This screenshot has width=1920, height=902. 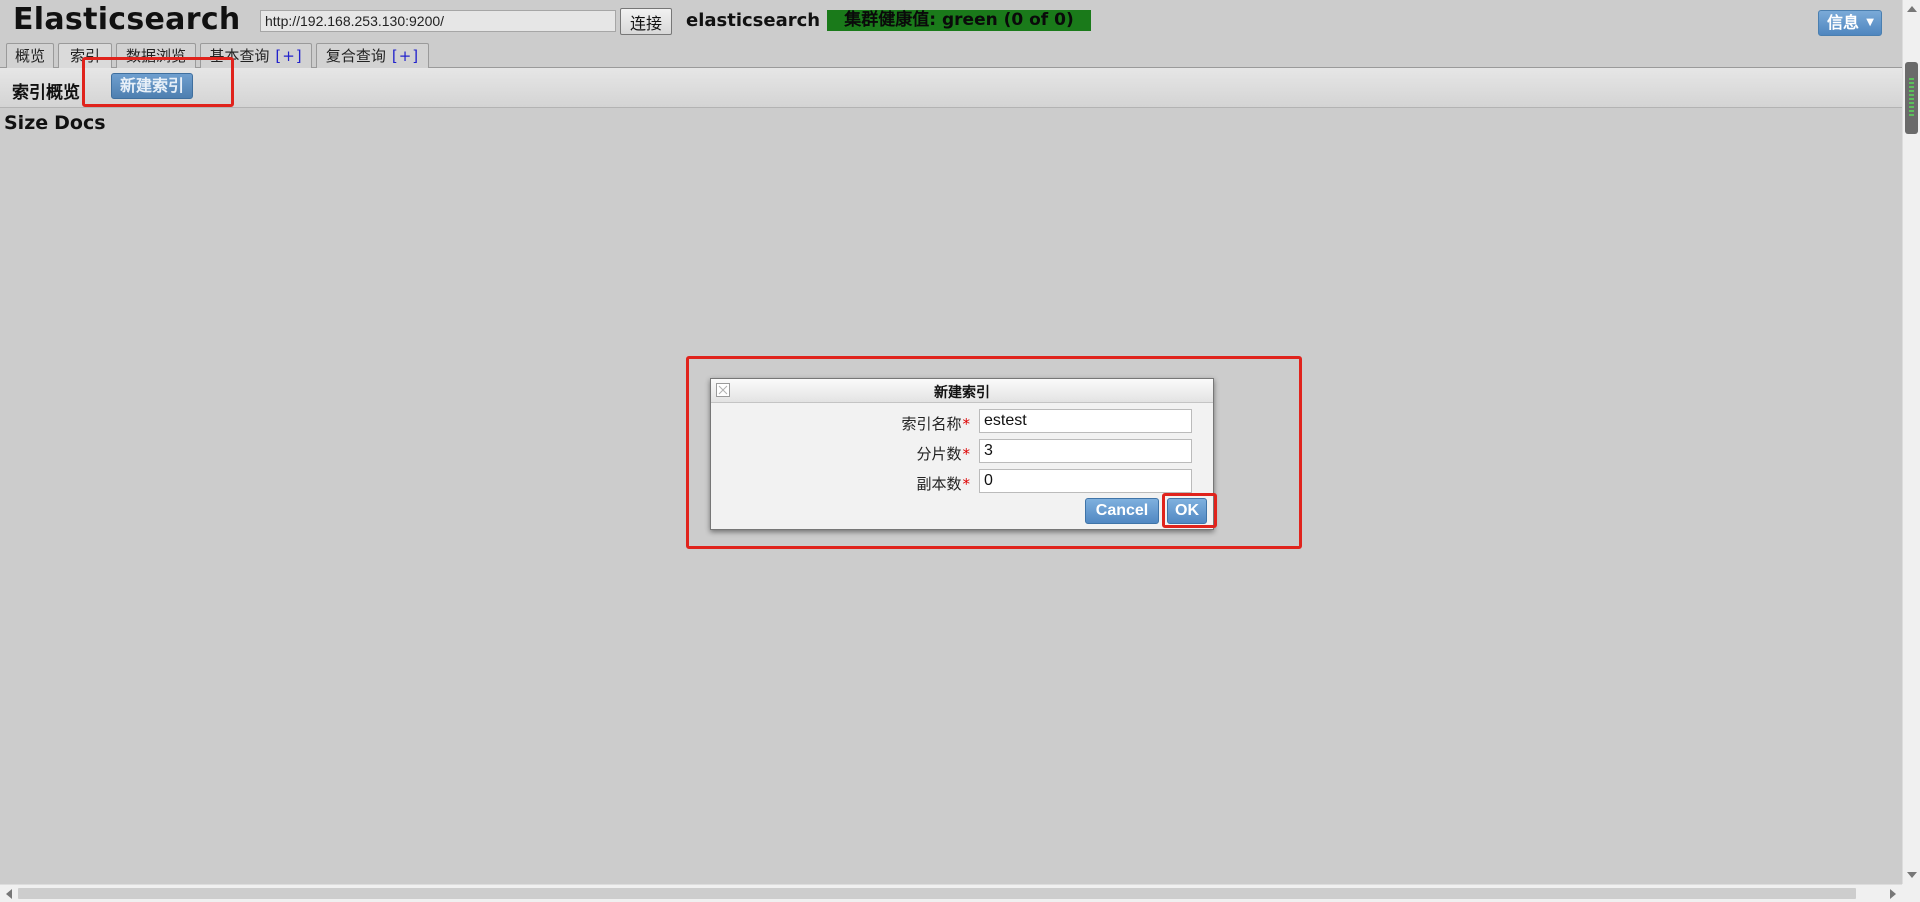 What do you see at coordinates (46, 93) in the screenshot?
I see `toolbar-title: 索引概览` at bounding box center [46, 93].